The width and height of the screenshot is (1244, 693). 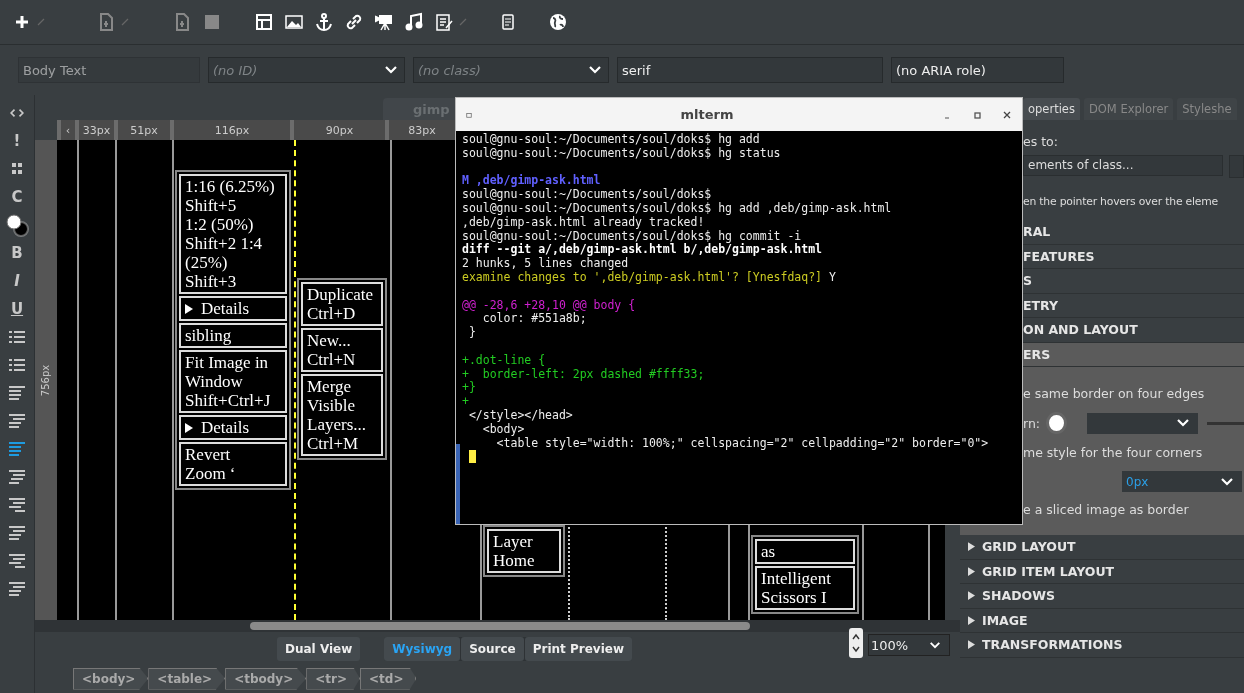 I want to click on align-center-icon, so click(x=17, y=477).